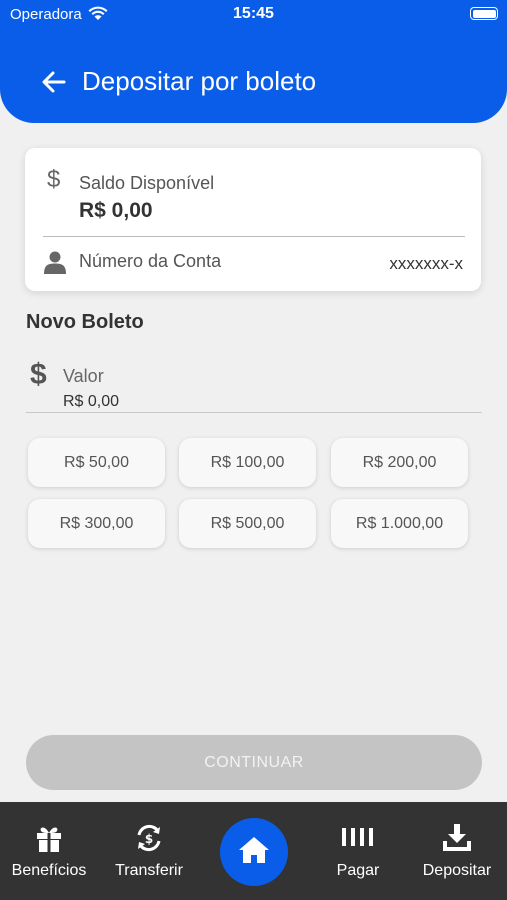  I want to click on nav-label: Benefícios, so click(49, 870).